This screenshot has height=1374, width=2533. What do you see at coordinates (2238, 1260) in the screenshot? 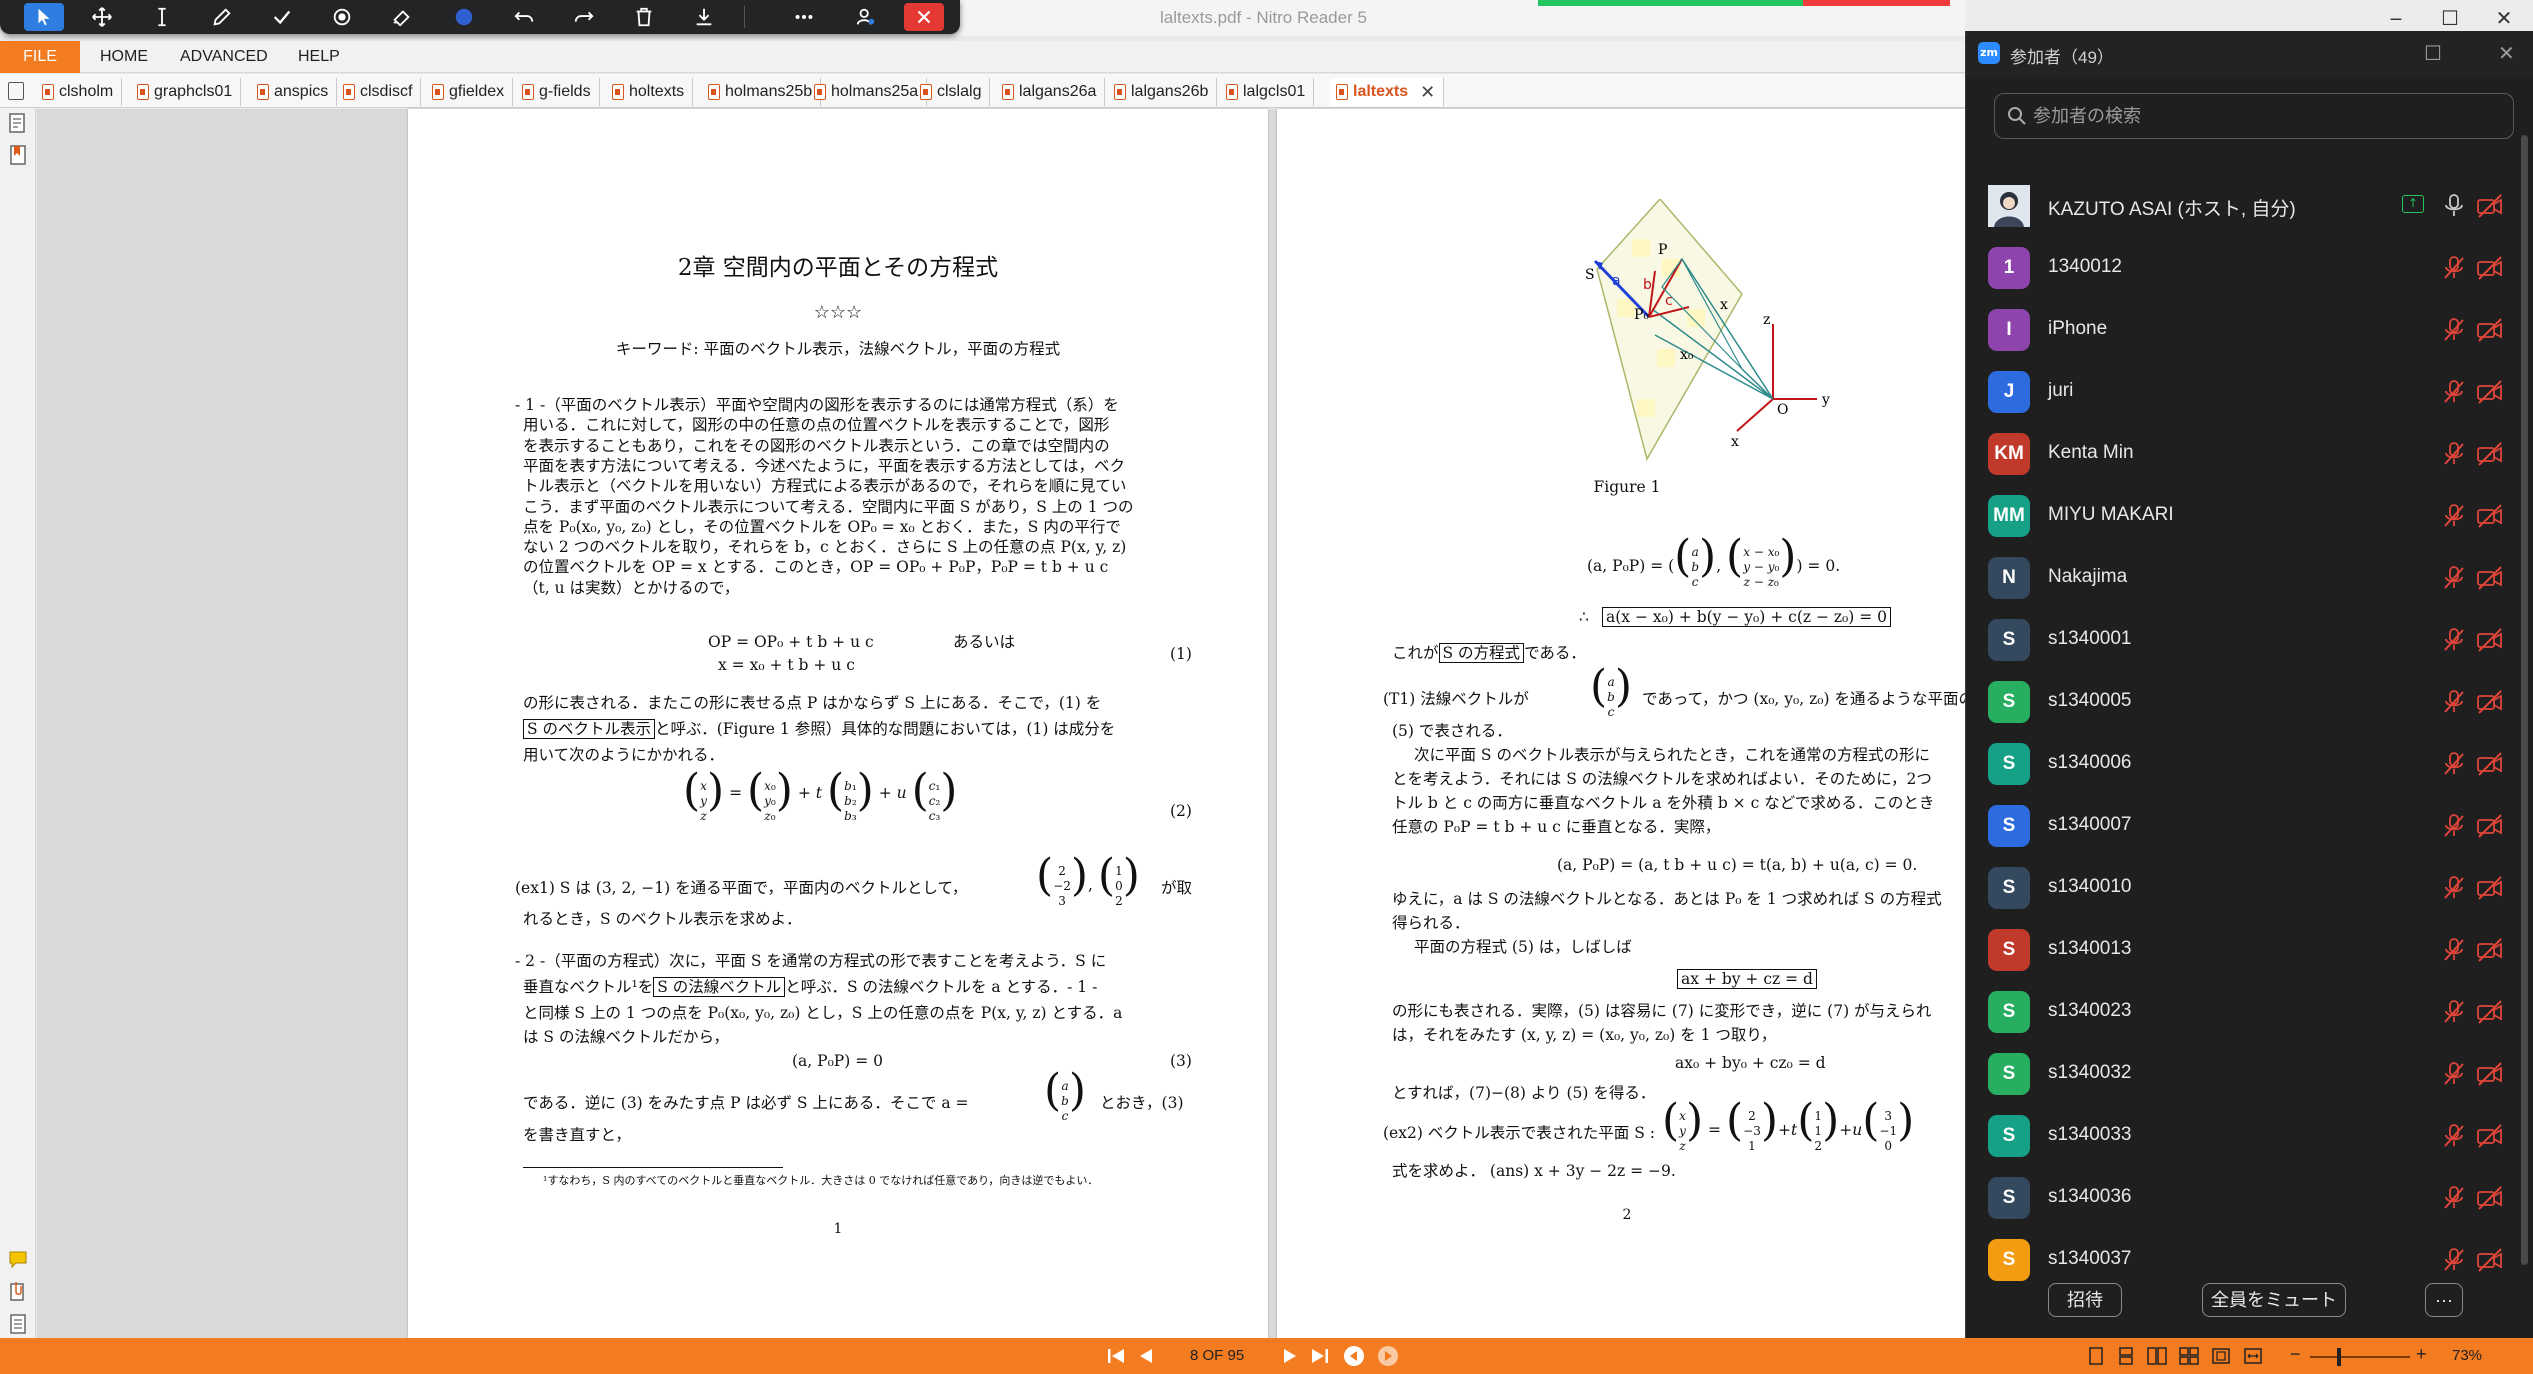
I see `participant-row: Ss1340037` at bounding box center [2238, 1260].